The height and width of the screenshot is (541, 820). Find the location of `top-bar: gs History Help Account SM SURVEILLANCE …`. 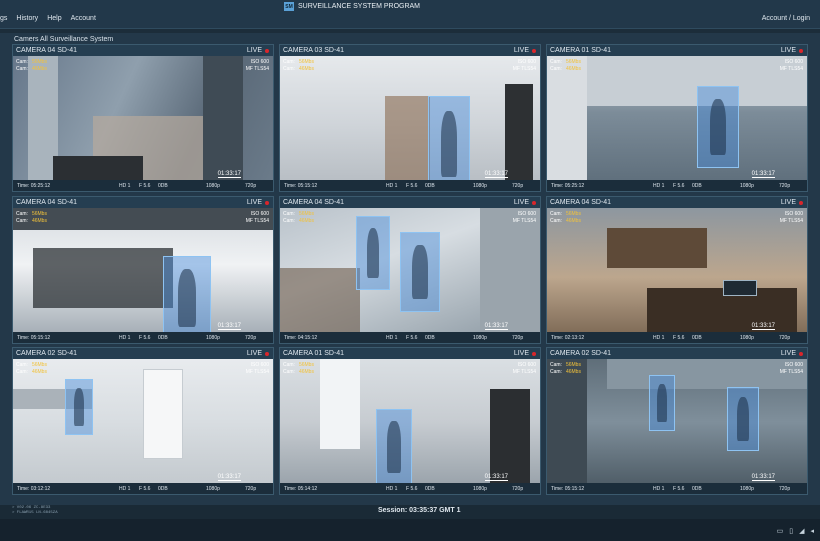

top-bar: gs History Help Account SM SURVEILLANCE … is located at coordinates (410, 14).